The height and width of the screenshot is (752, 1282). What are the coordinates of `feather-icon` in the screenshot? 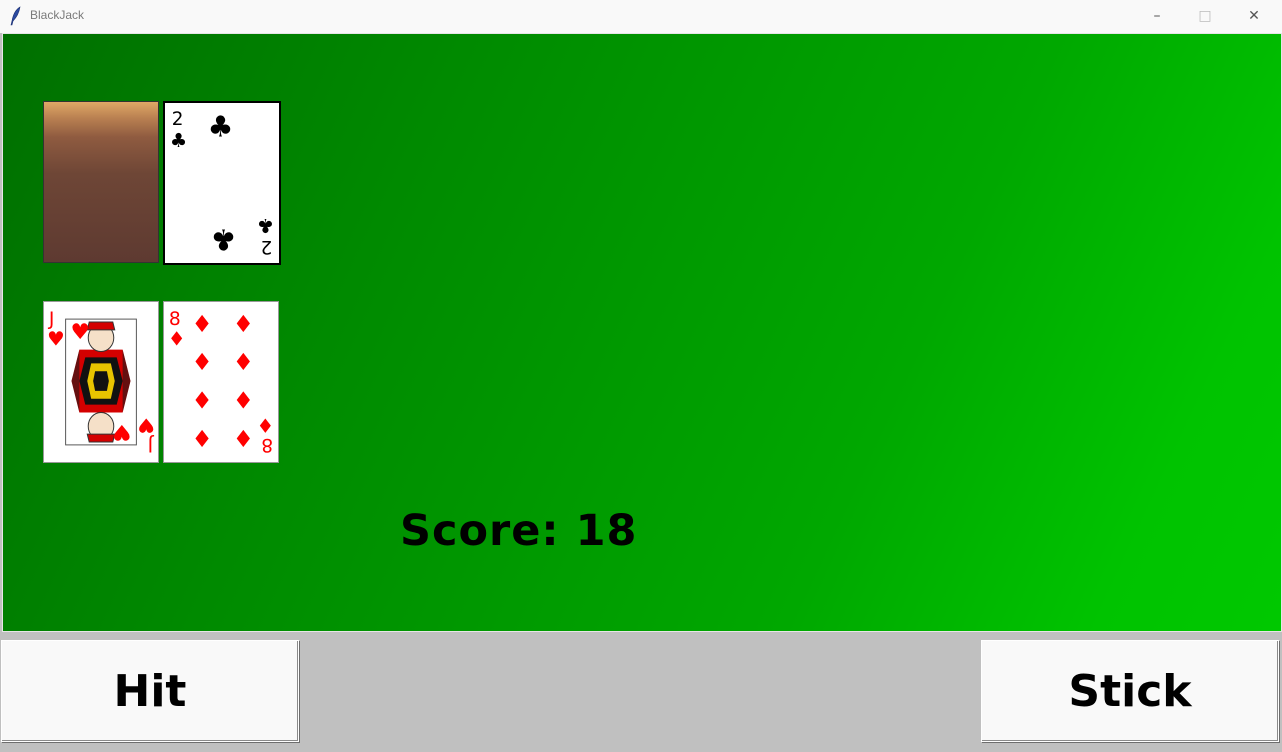 It's located at (15, 16).